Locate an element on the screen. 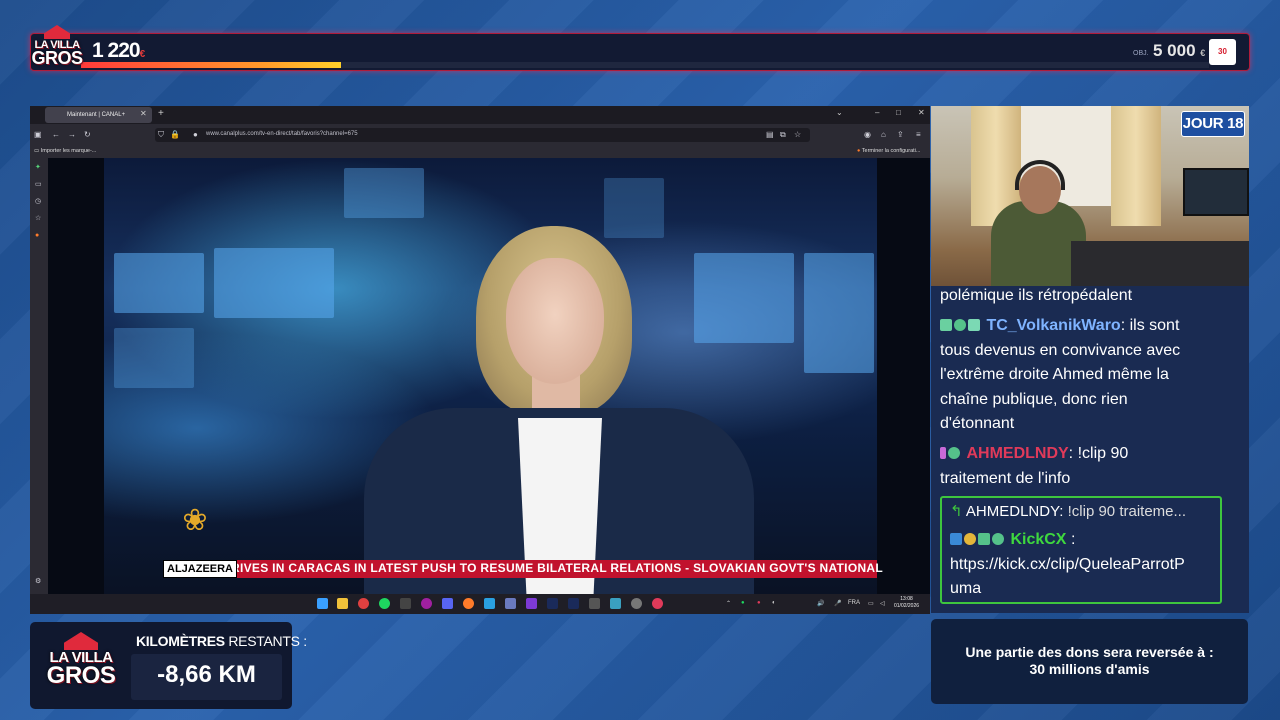 The height and width of the screenshot is (720, 1280). tray-chevron-icon: ⌃ is located at coordinates (728, 603).